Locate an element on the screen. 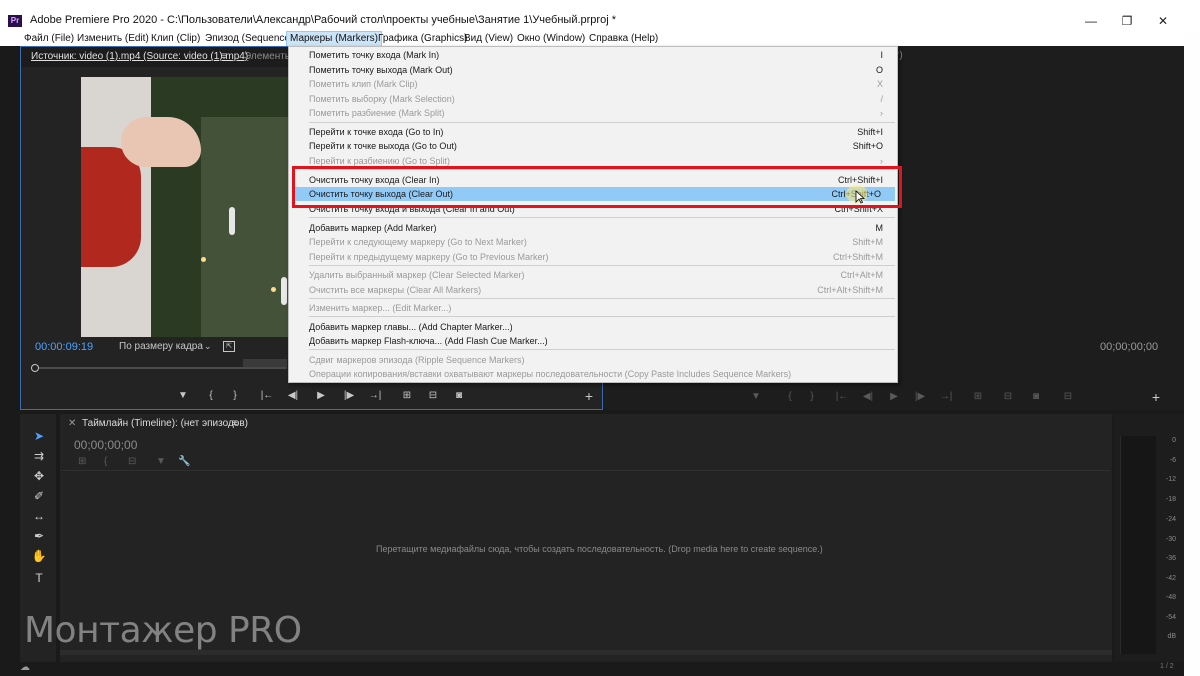 The image size is (1200, 676). maximize-button: ❐ is located at coordinates (1127, 21).